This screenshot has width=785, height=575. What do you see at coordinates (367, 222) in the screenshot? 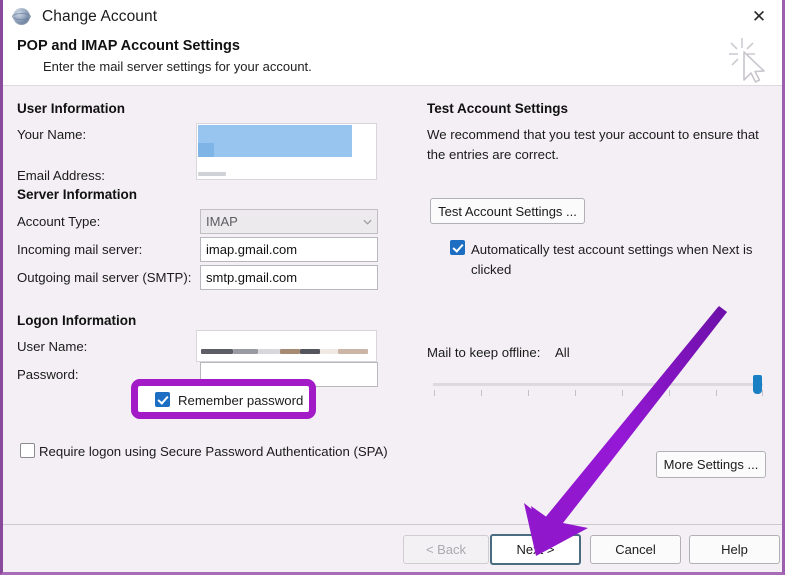
I see `chevron-down-icon` at bounding box center [367, 222].